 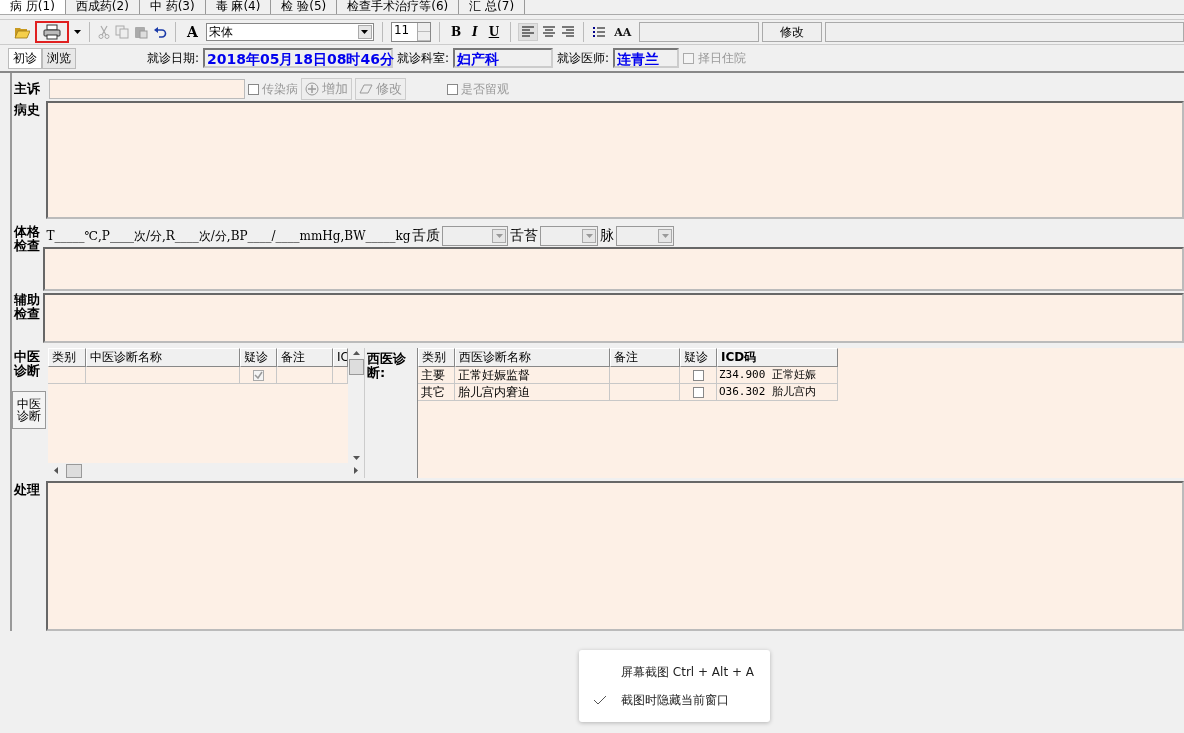 I want to click on record-tab: 汇 总(7), so click(x=492, y=7).